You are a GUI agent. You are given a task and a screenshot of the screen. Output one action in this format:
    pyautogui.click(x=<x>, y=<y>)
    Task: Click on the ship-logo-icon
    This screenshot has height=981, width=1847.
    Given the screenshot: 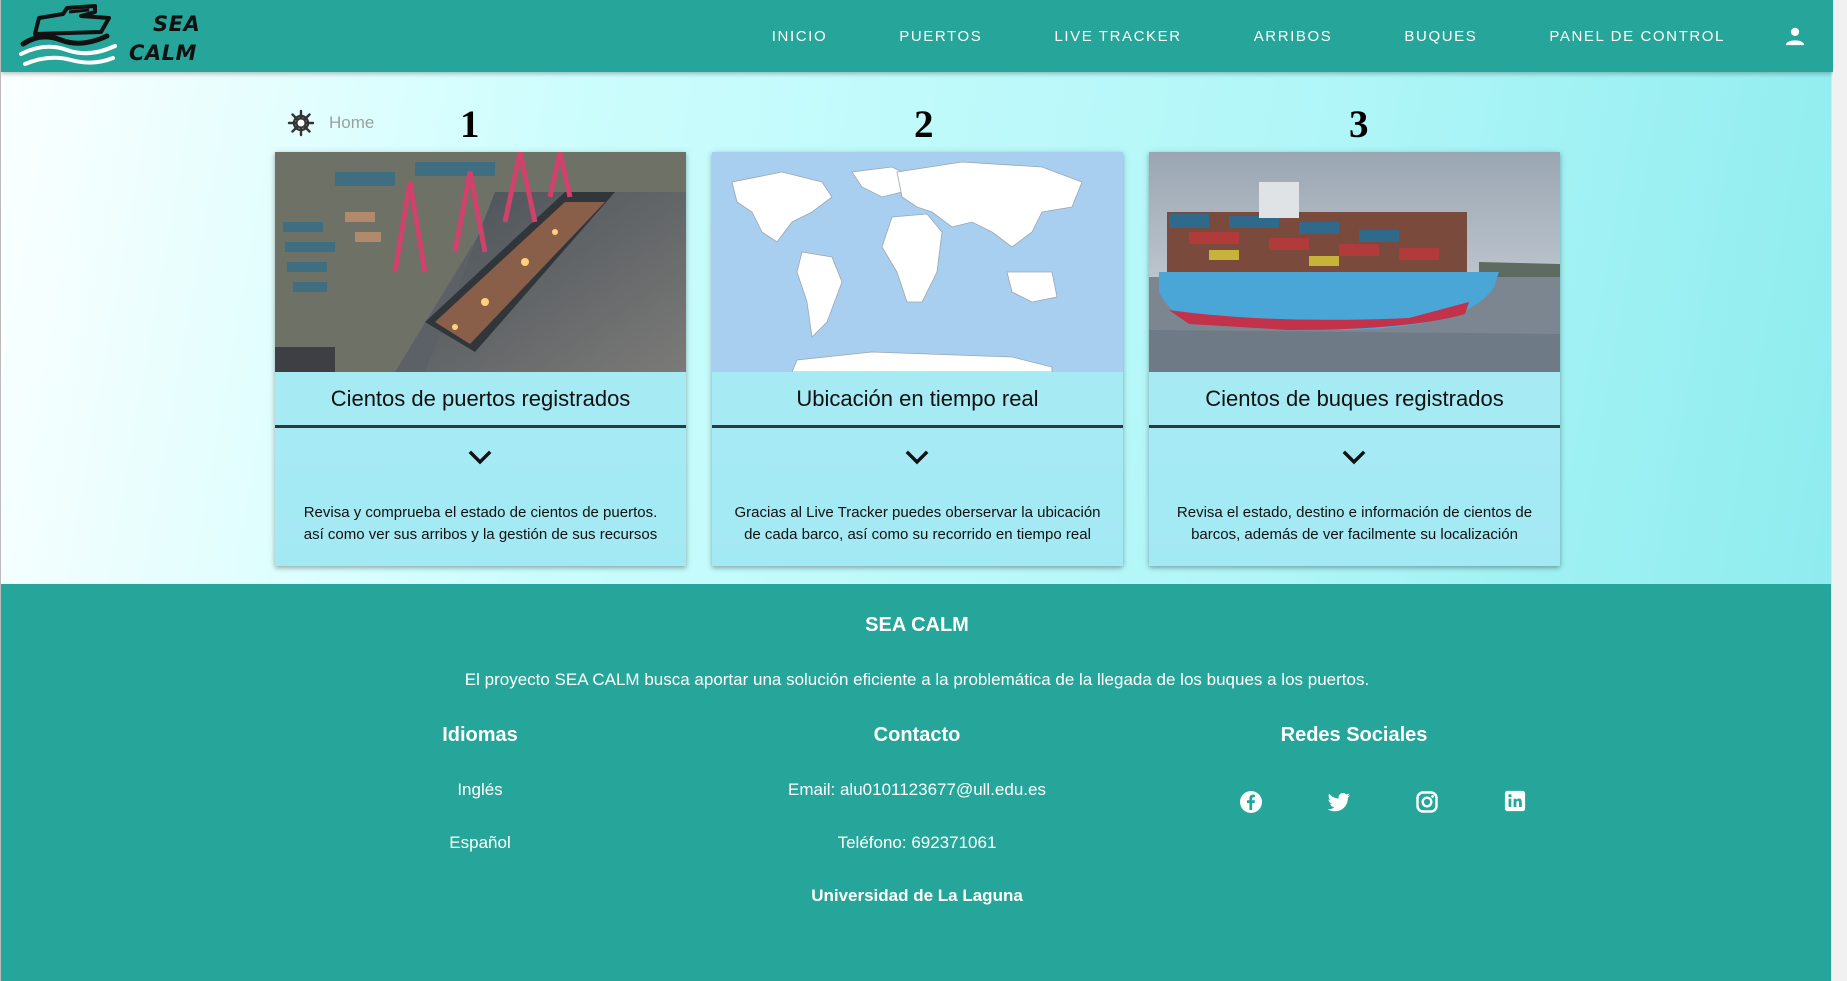 What is the action you would take?
    pyautogui.click(x=68, y=35)
    